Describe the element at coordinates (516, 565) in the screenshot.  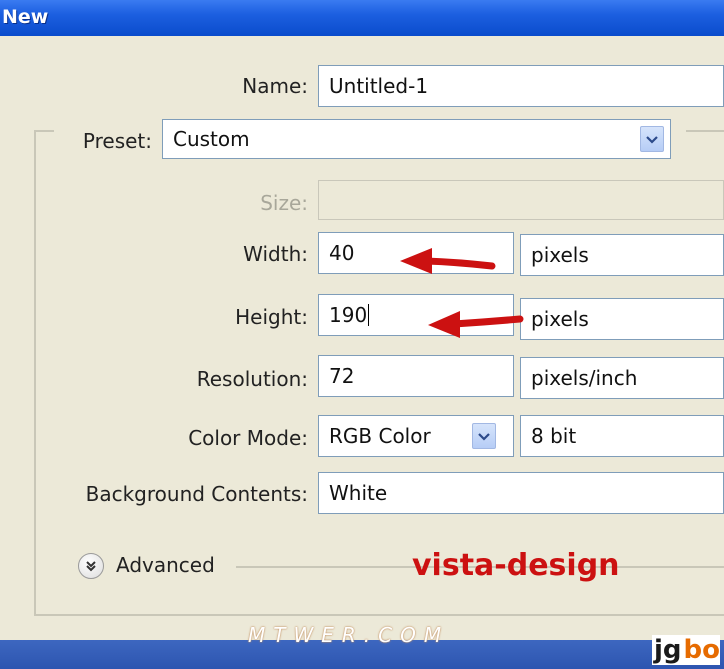
I see `vista-design-watermark: vista-design` at that location.